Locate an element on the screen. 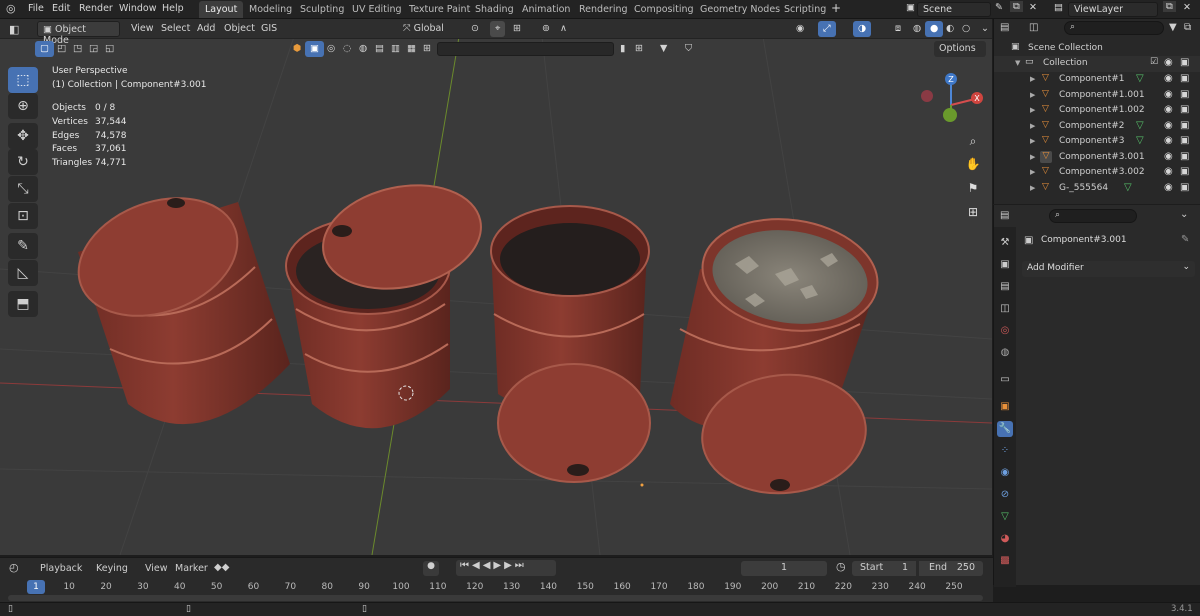  tab-scripting: Scripting is located at coordinates (805, 9).